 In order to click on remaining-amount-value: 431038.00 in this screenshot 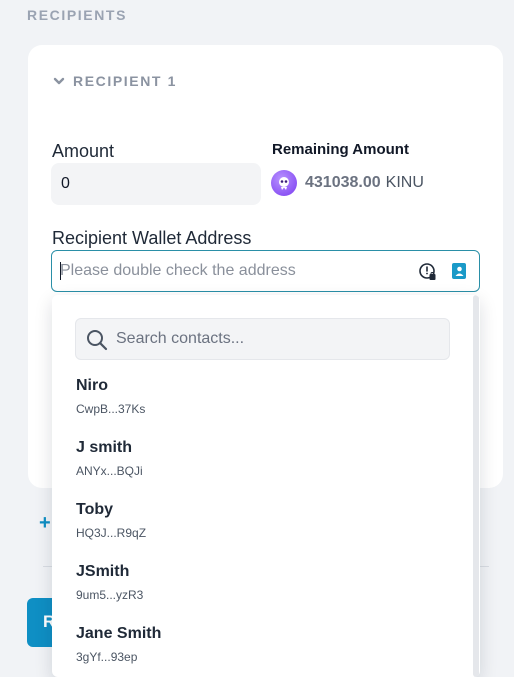, I will do `click(343, 182)`.